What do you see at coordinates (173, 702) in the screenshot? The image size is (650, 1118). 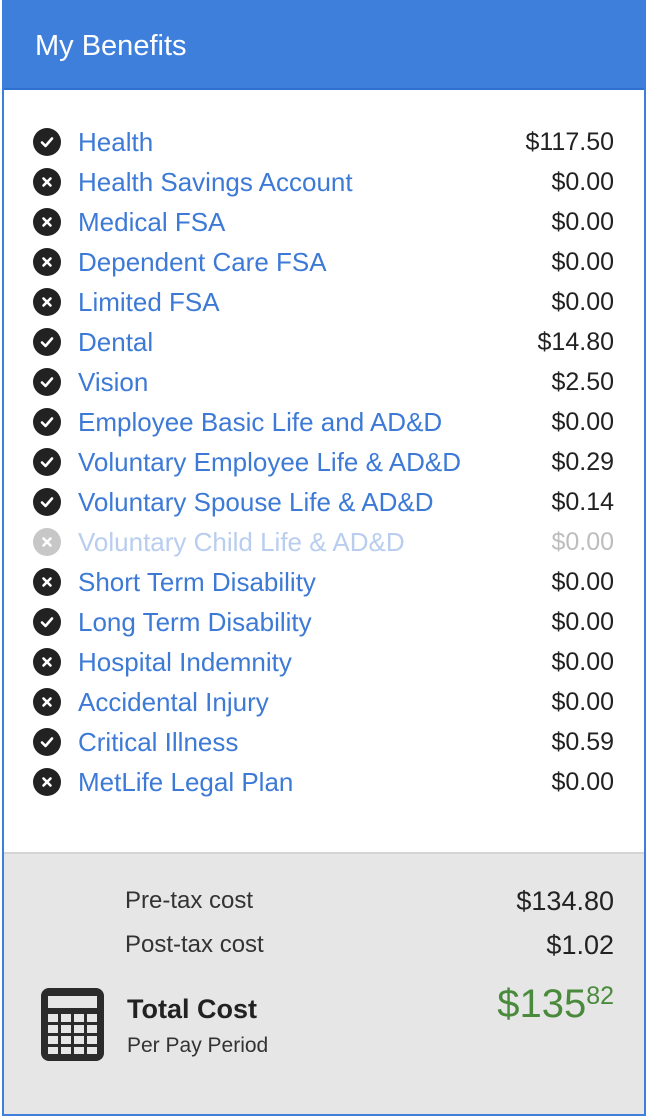 I see `benefit-link: Accidental Injury` at bounding box center [173, 702].